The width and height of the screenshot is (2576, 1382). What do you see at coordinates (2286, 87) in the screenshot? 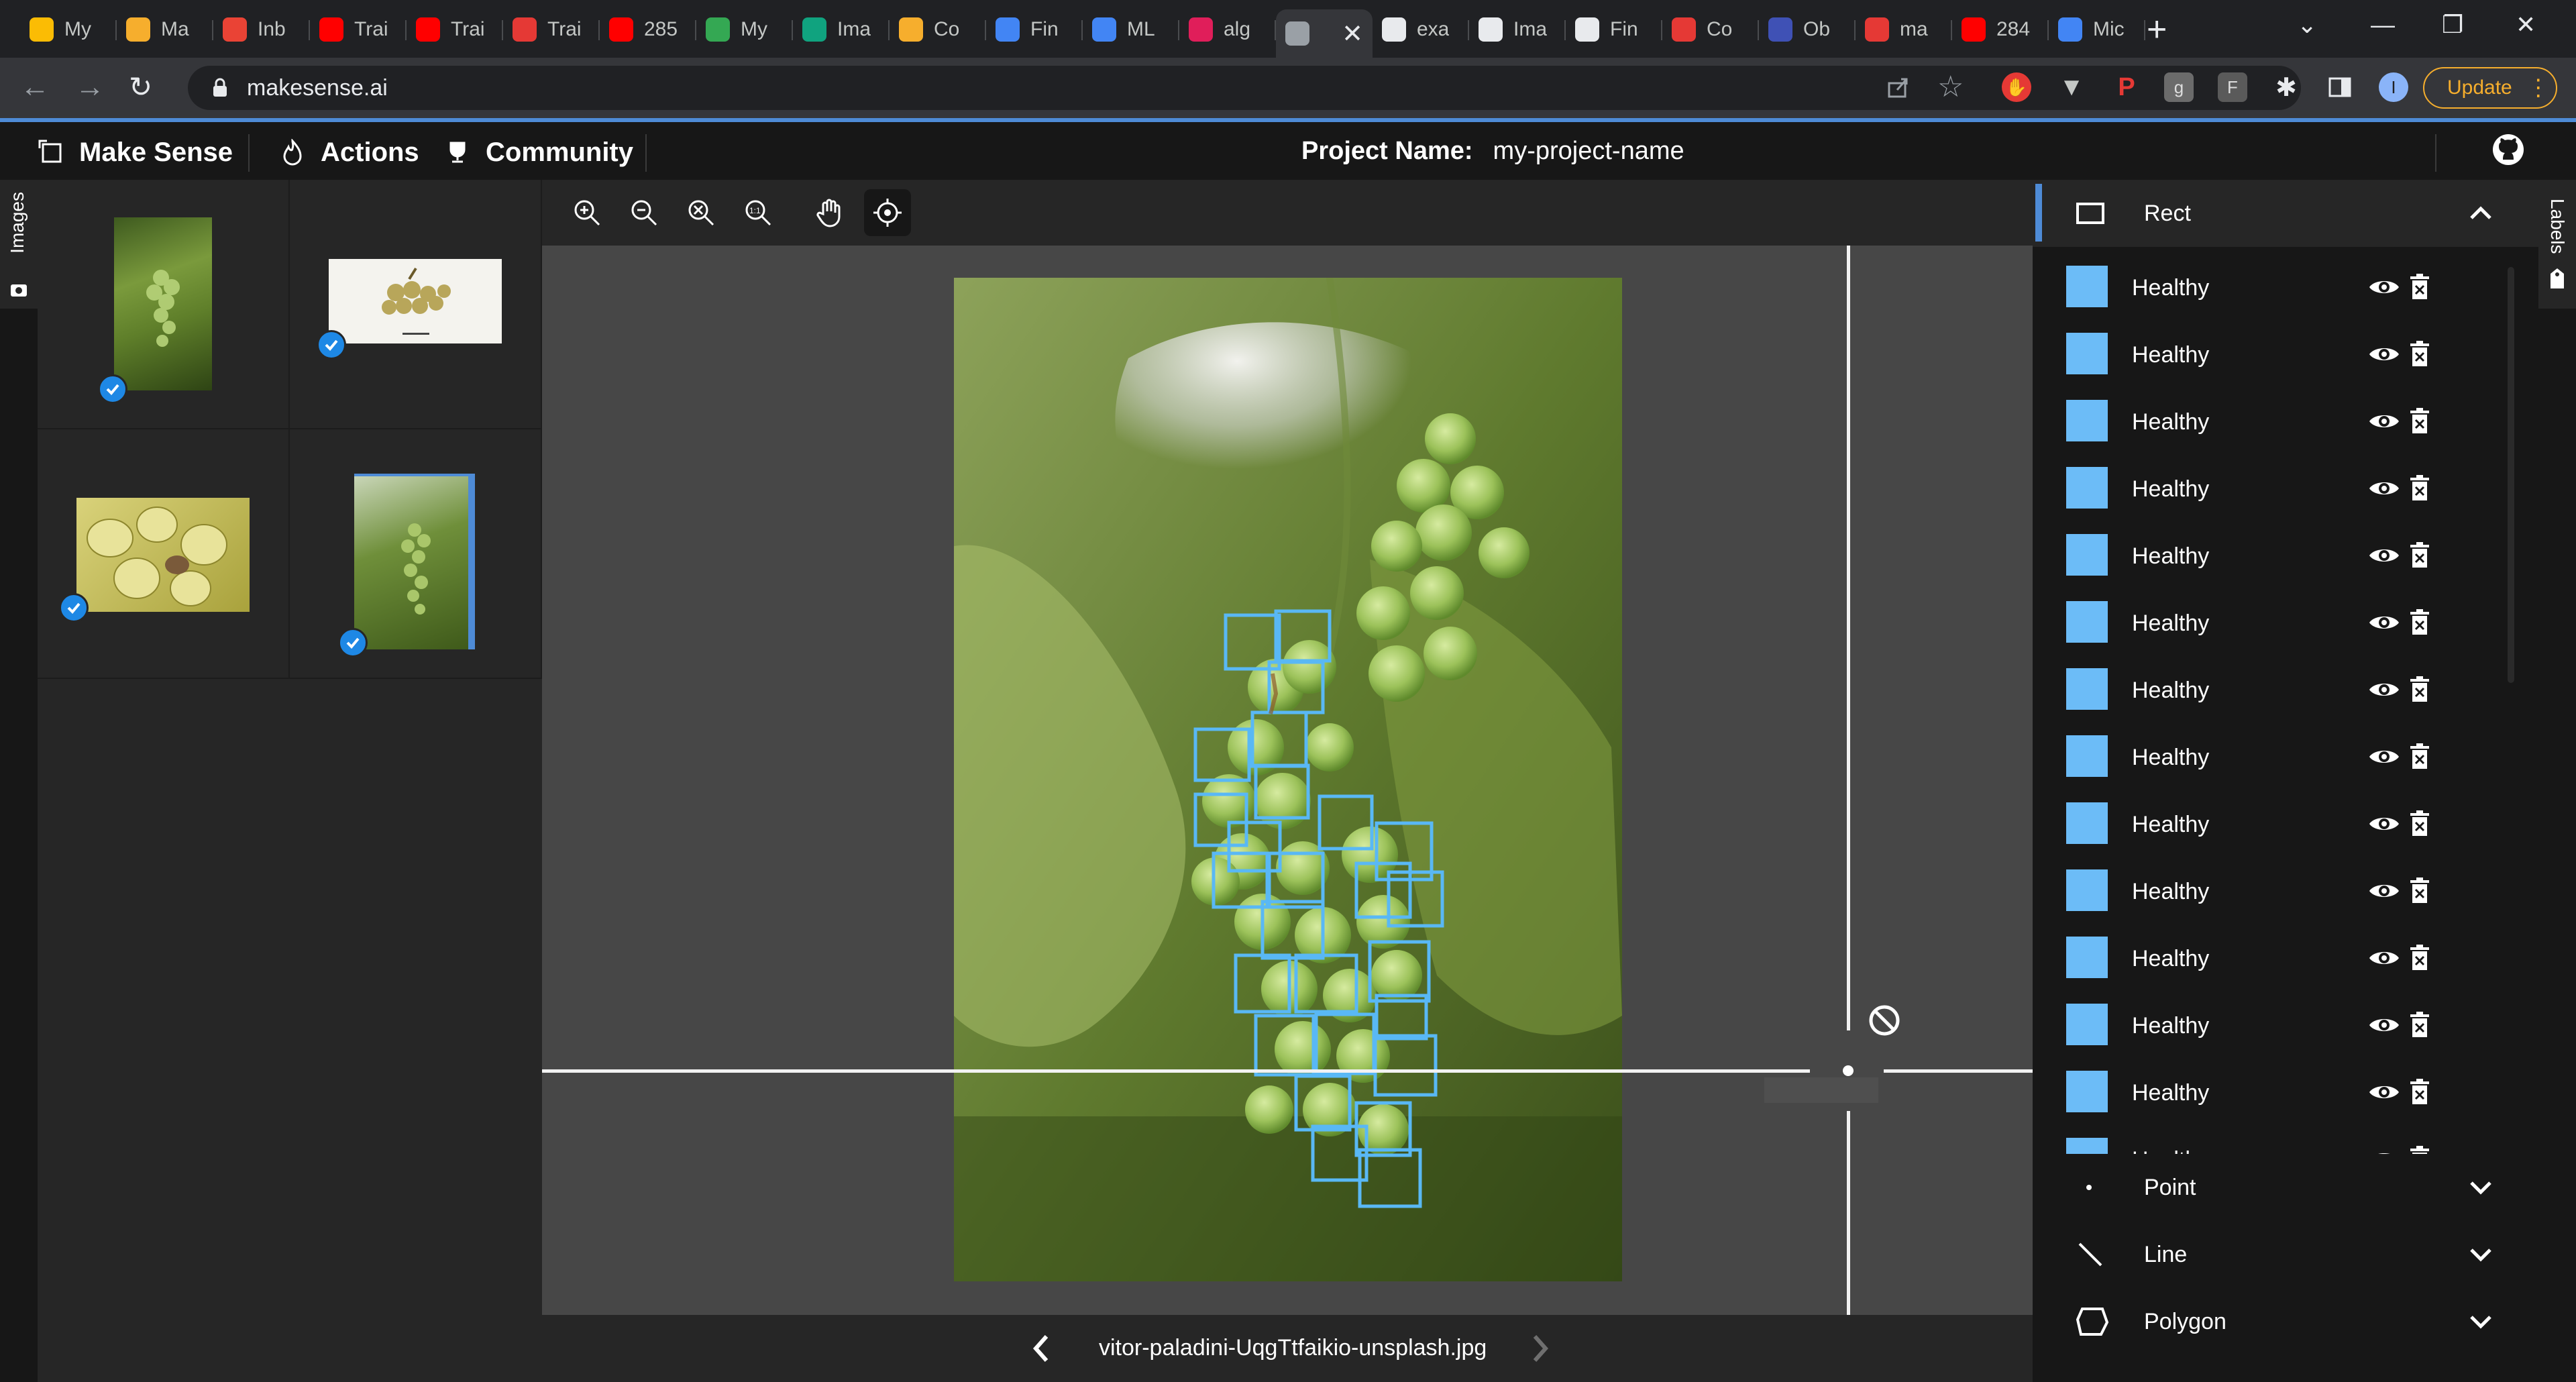
I see `extensions-puzzle-icon: ✱` at bounding box center [2286, 87].